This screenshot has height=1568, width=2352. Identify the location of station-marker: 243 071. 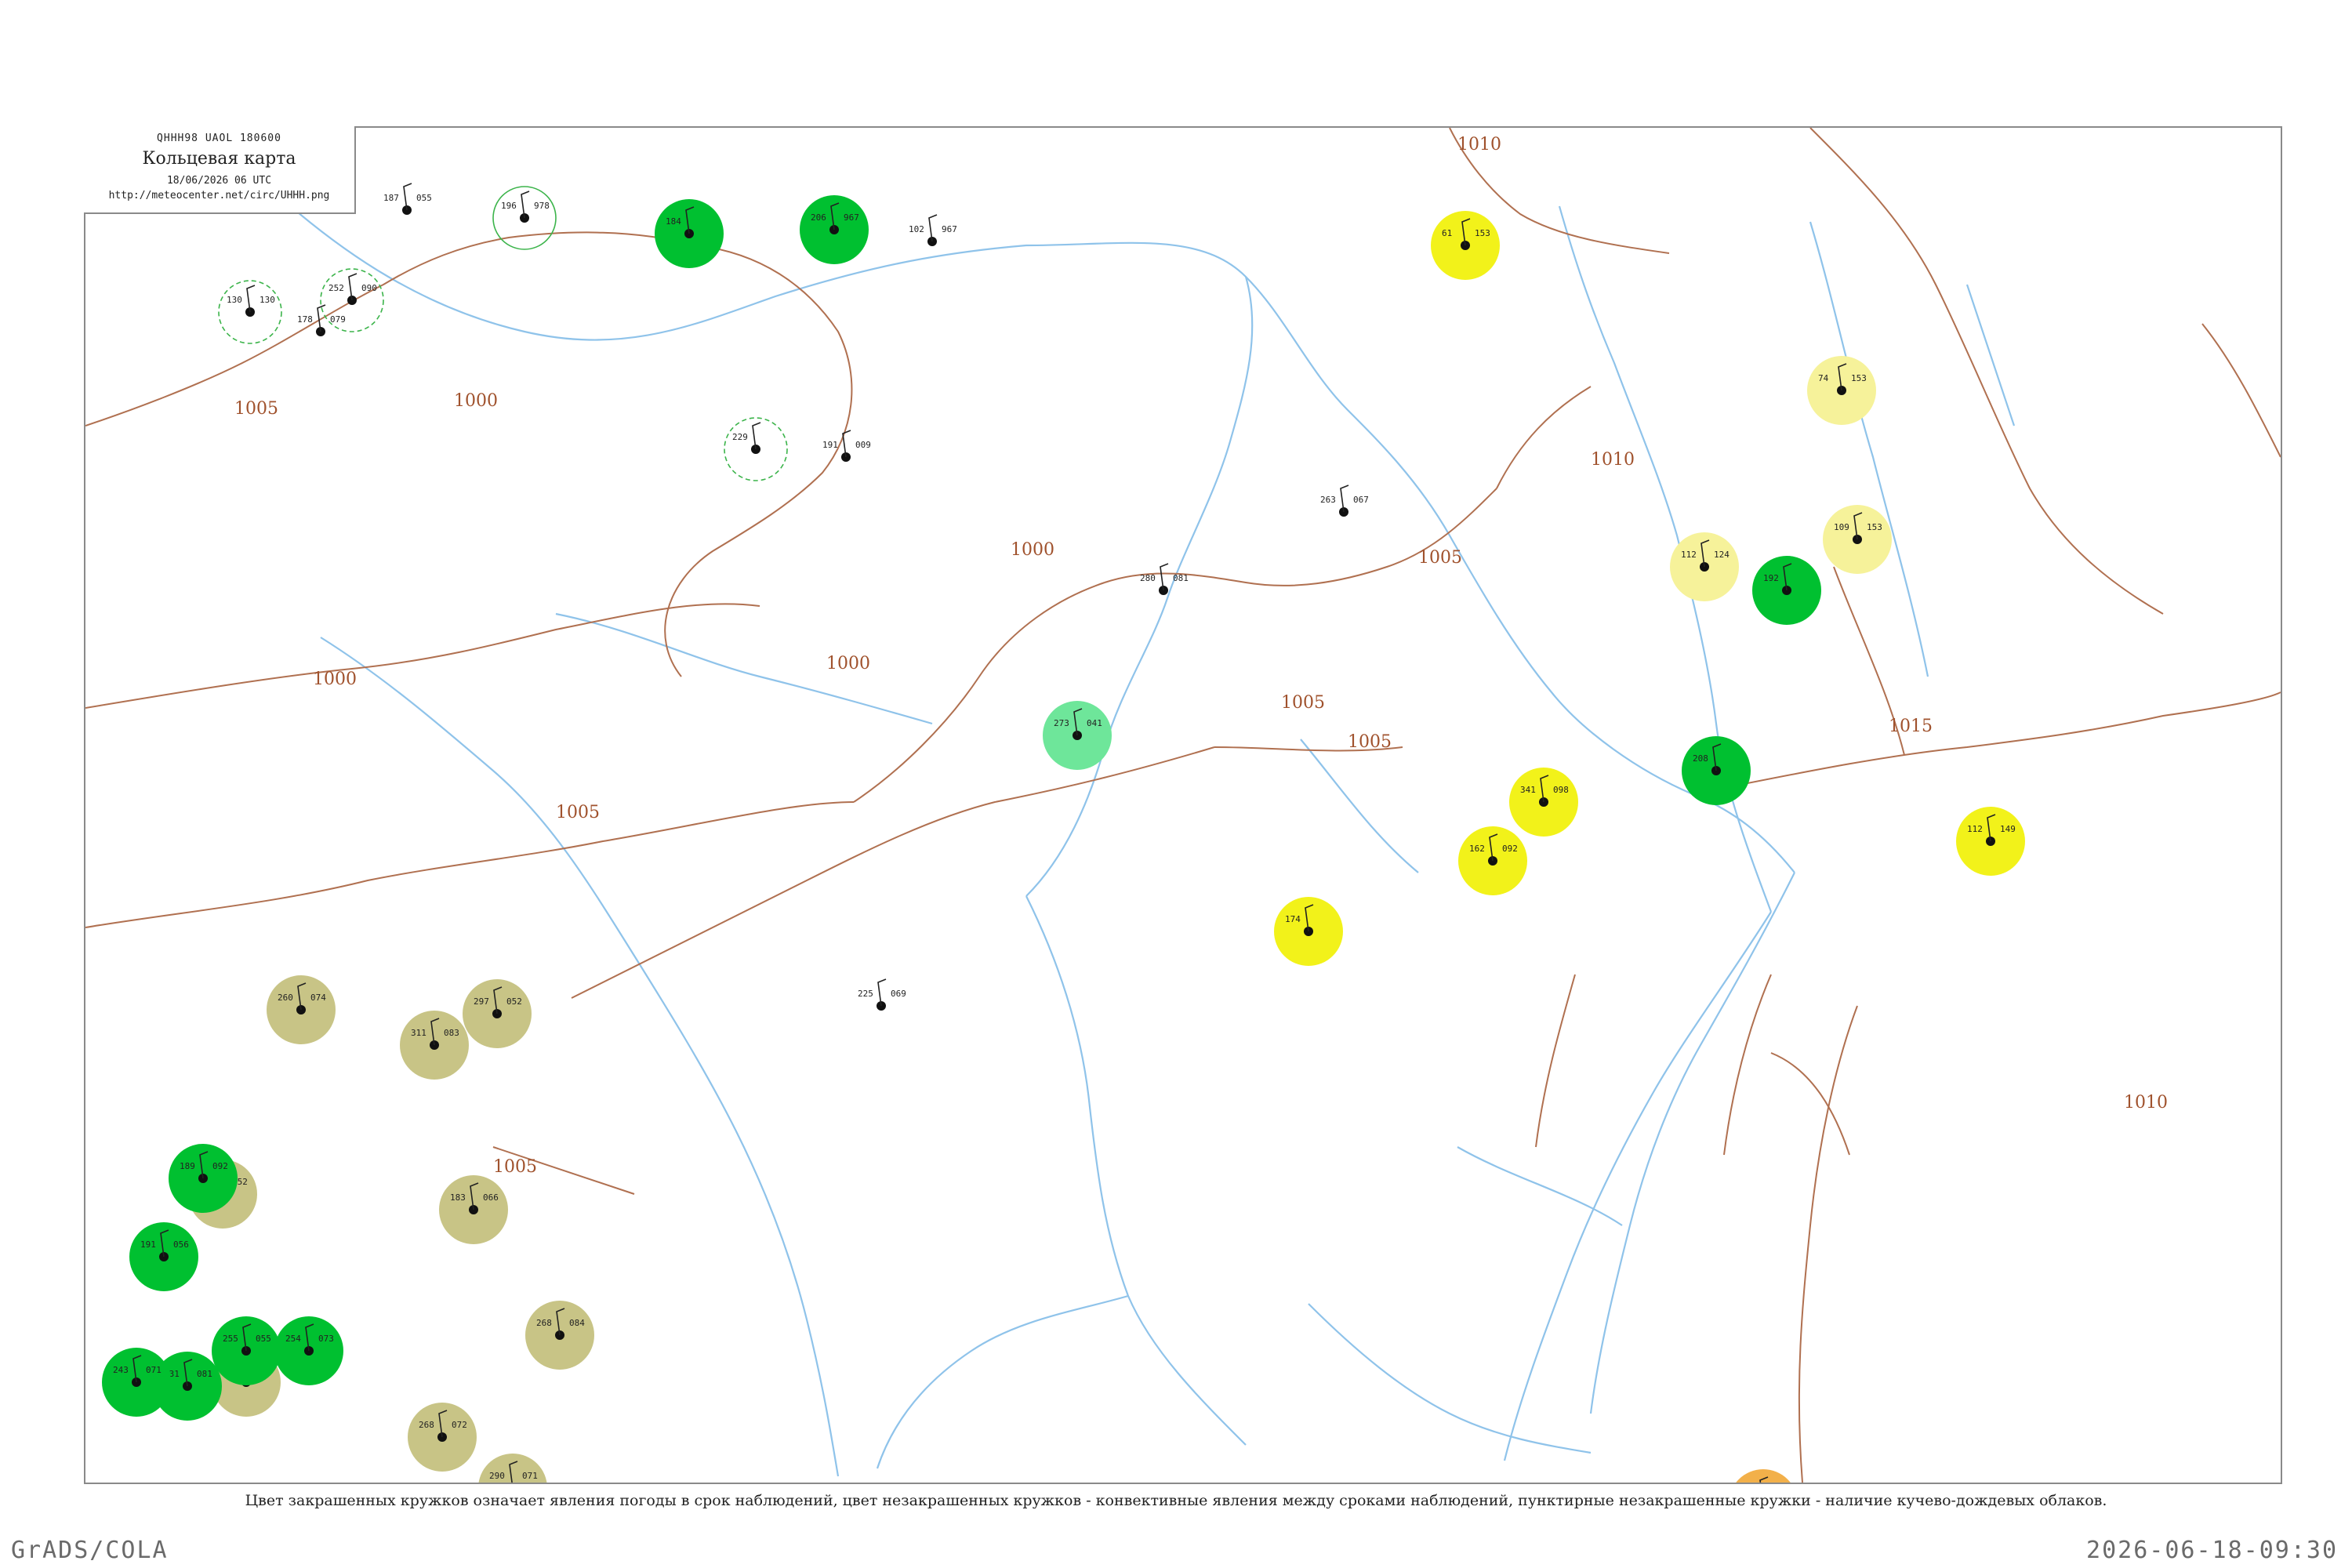
(136, 1382).